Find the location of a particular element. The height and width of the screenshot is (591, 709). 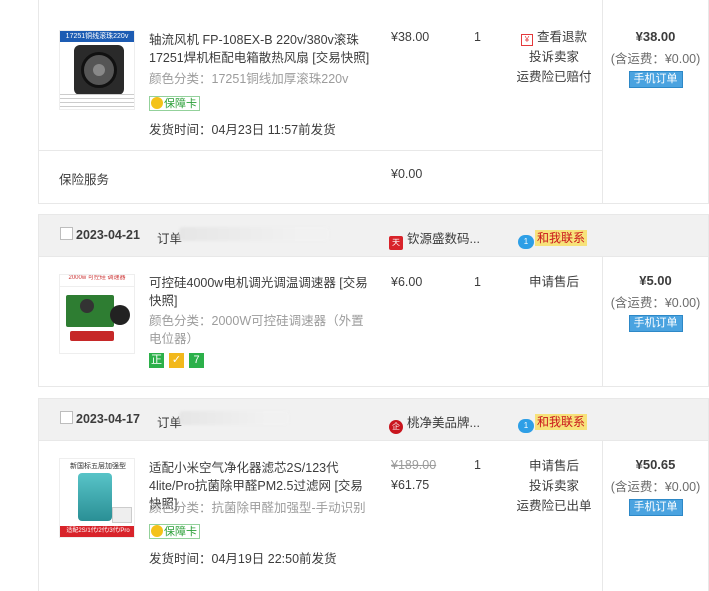

ship-time: 发货时间：04月19日 22:50前发货 is located at coordinates (243, 559).